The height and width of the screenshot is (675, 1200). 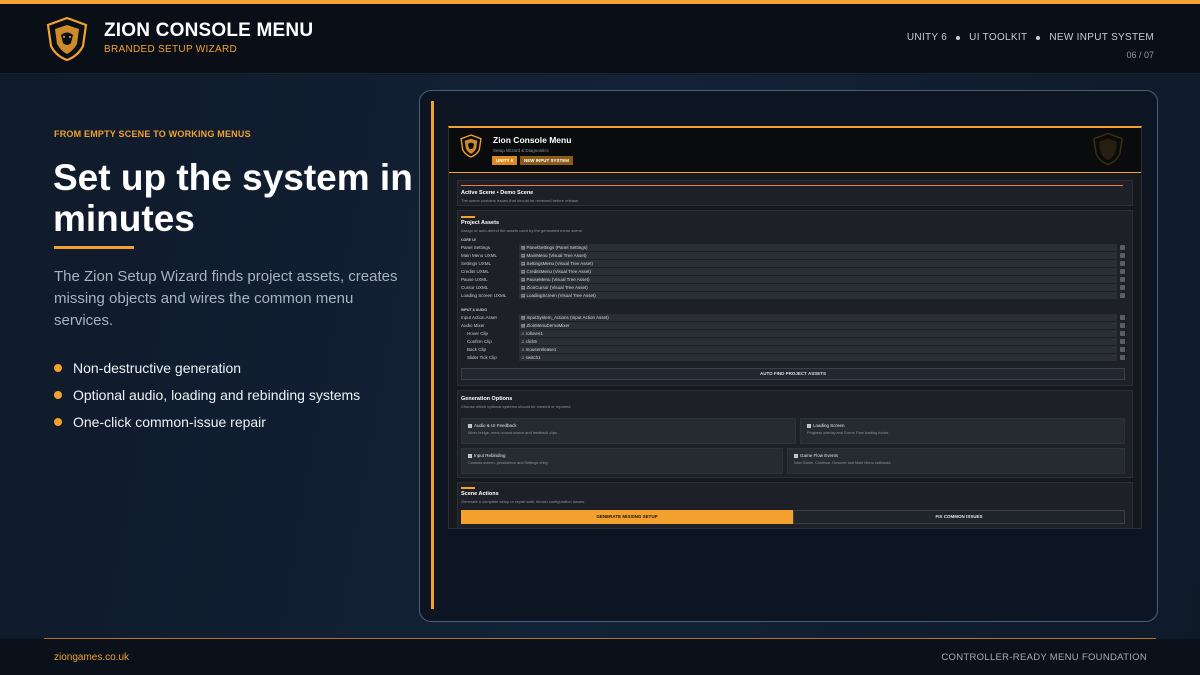 What do you see at coordinates (171, 49) in the screenshot?
I see `brand-subtitle: BRANDED SETUP WIZARD` at bounding box center [171, 49].